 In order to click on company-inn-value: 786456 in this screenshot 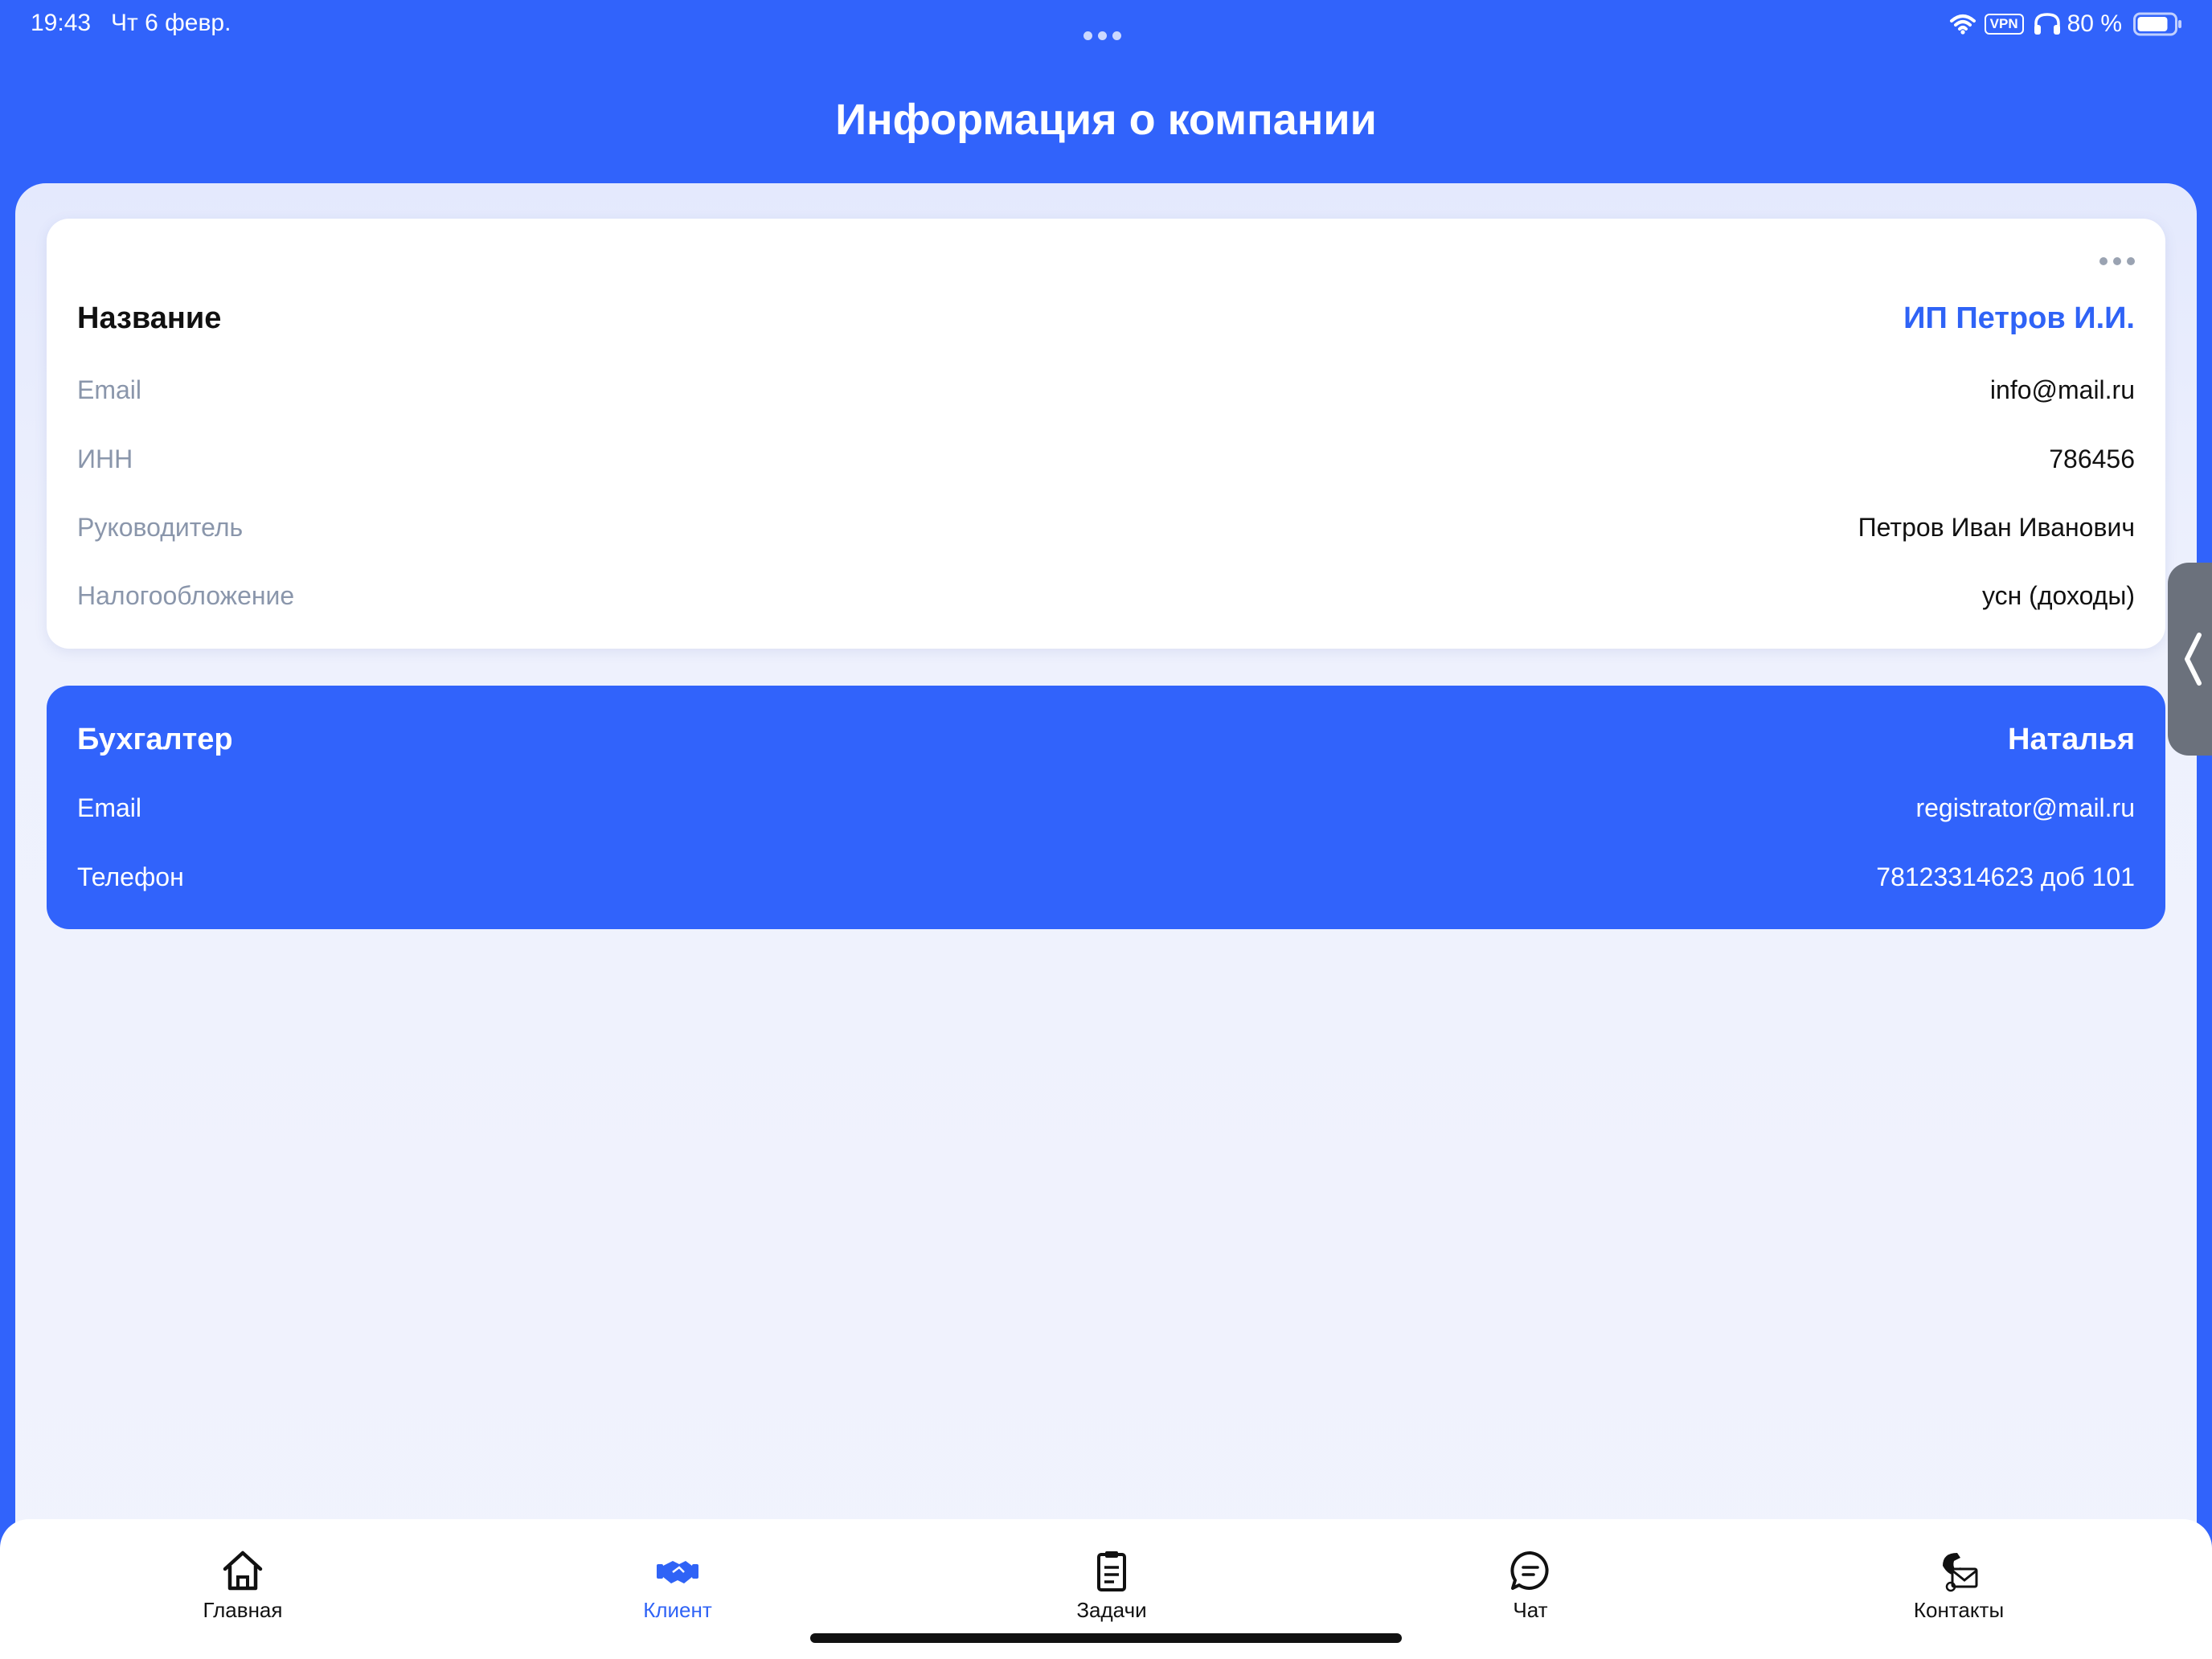, I will do `click(2092, 458)`.